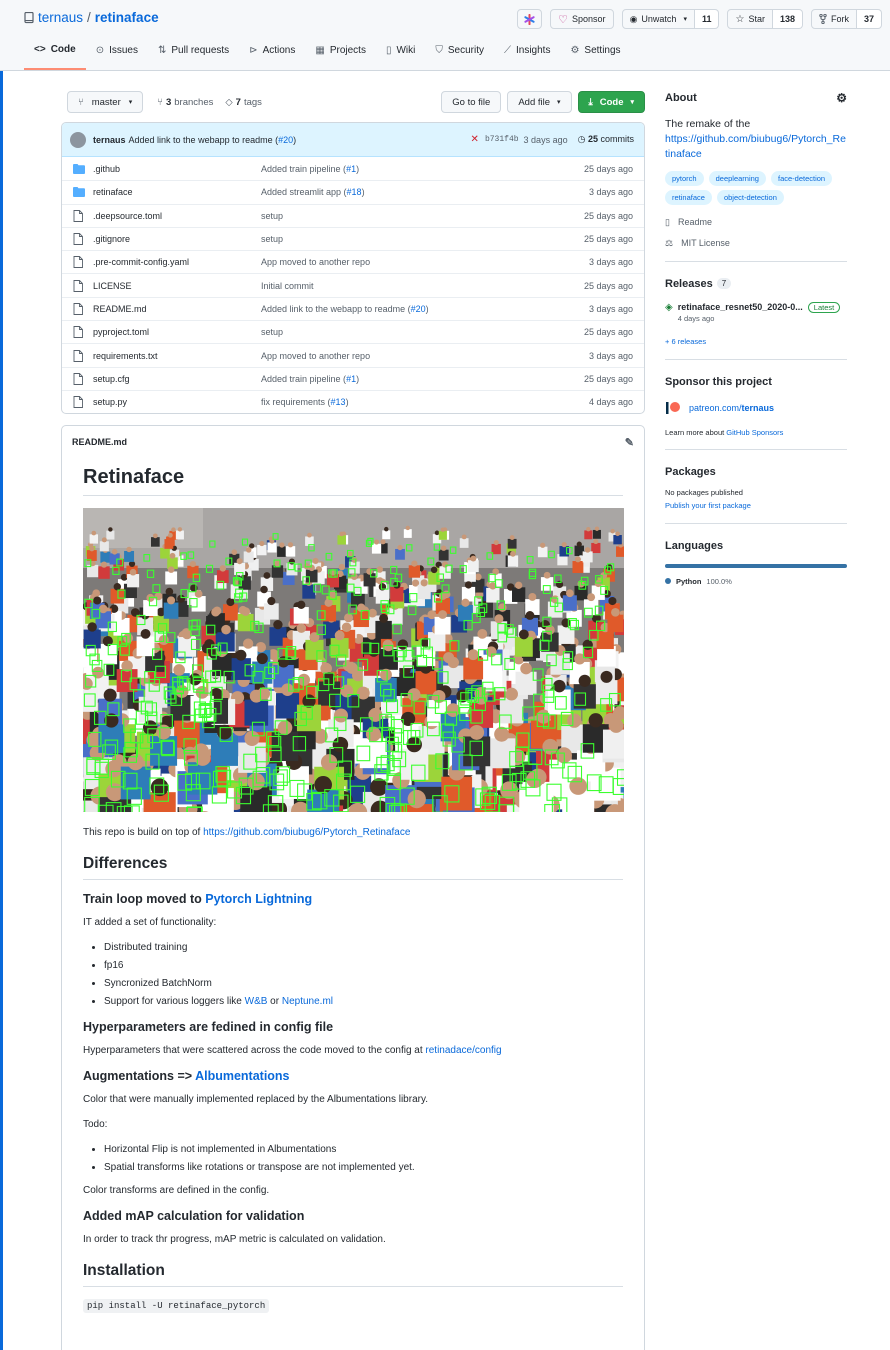 This screenshot has width=890, height=1350. What do you see at coordinates (617, 139) in the screenshot?
I see `commits-label: commits` at bounding box center [617, 139].